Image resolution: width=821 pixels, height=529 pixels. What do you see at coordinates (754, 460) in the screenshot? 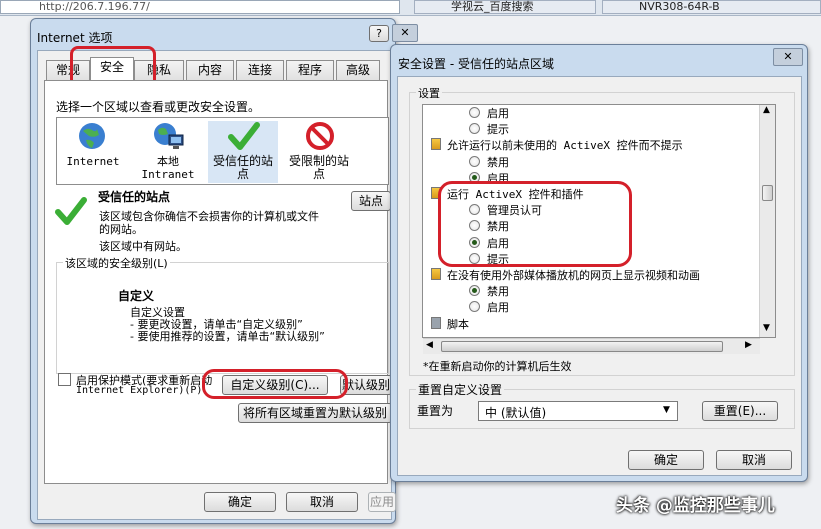
I see `security-cancel-button: 取消` at bounding box center [754, 460].